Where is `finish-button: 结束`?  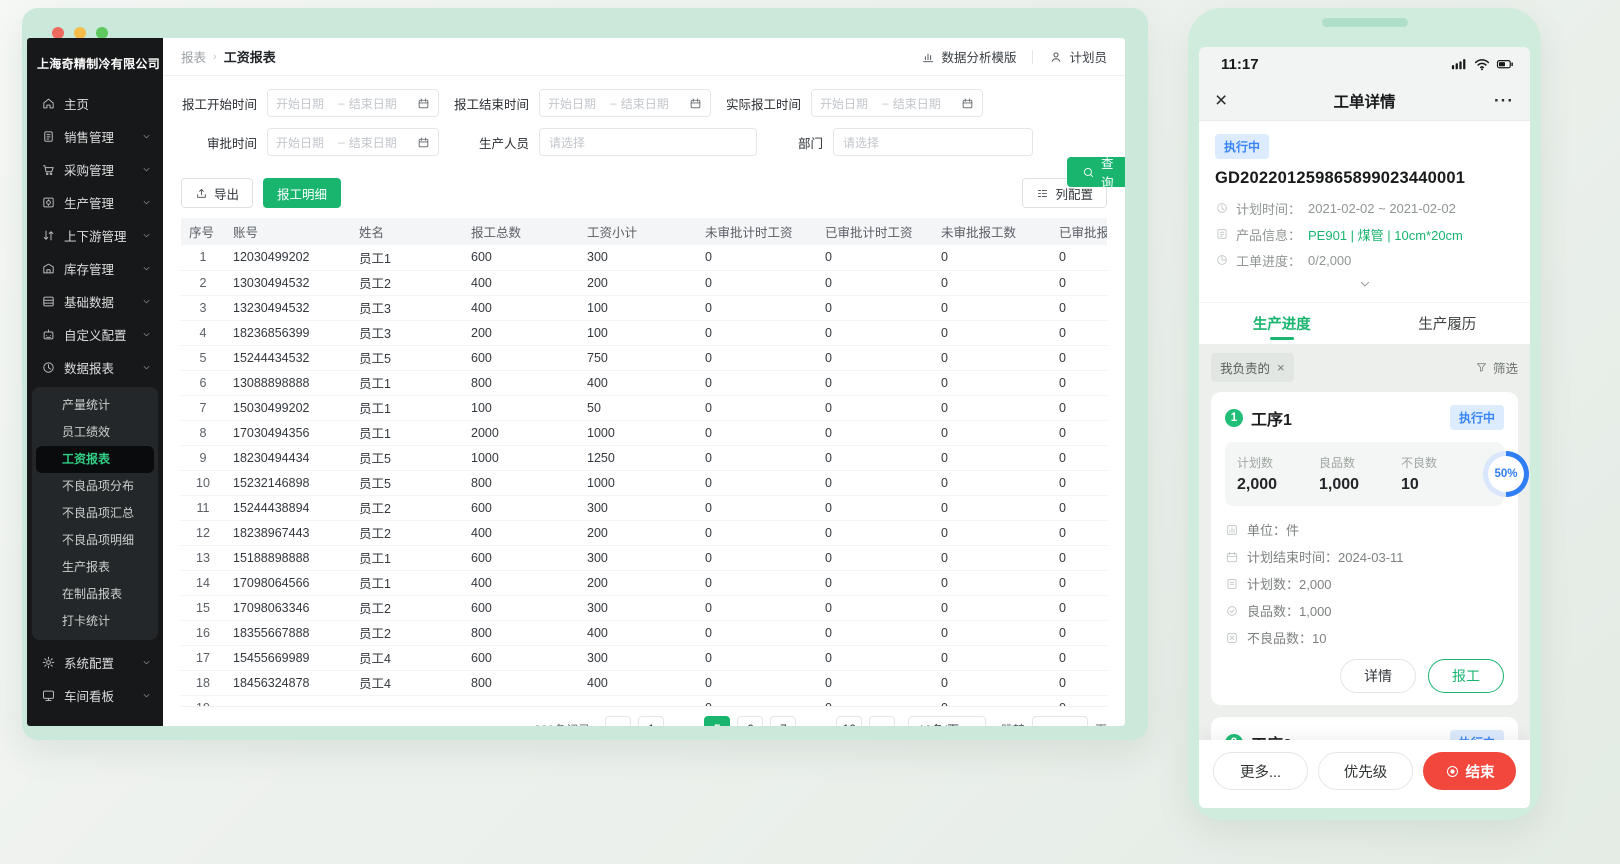 finish-button: 结束 is located at coordinates (1469, 771).